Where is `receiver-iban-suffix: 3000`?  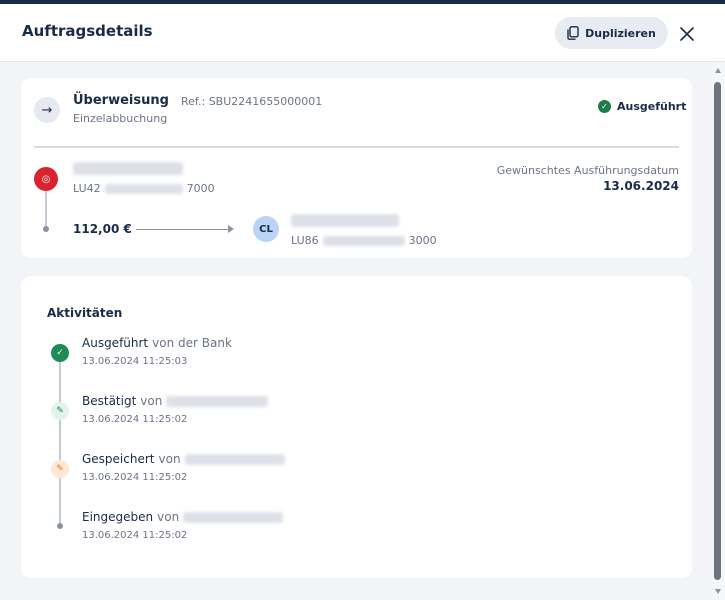
receiver-iban-suffix: 3000 is located at coordinates (422, 240).